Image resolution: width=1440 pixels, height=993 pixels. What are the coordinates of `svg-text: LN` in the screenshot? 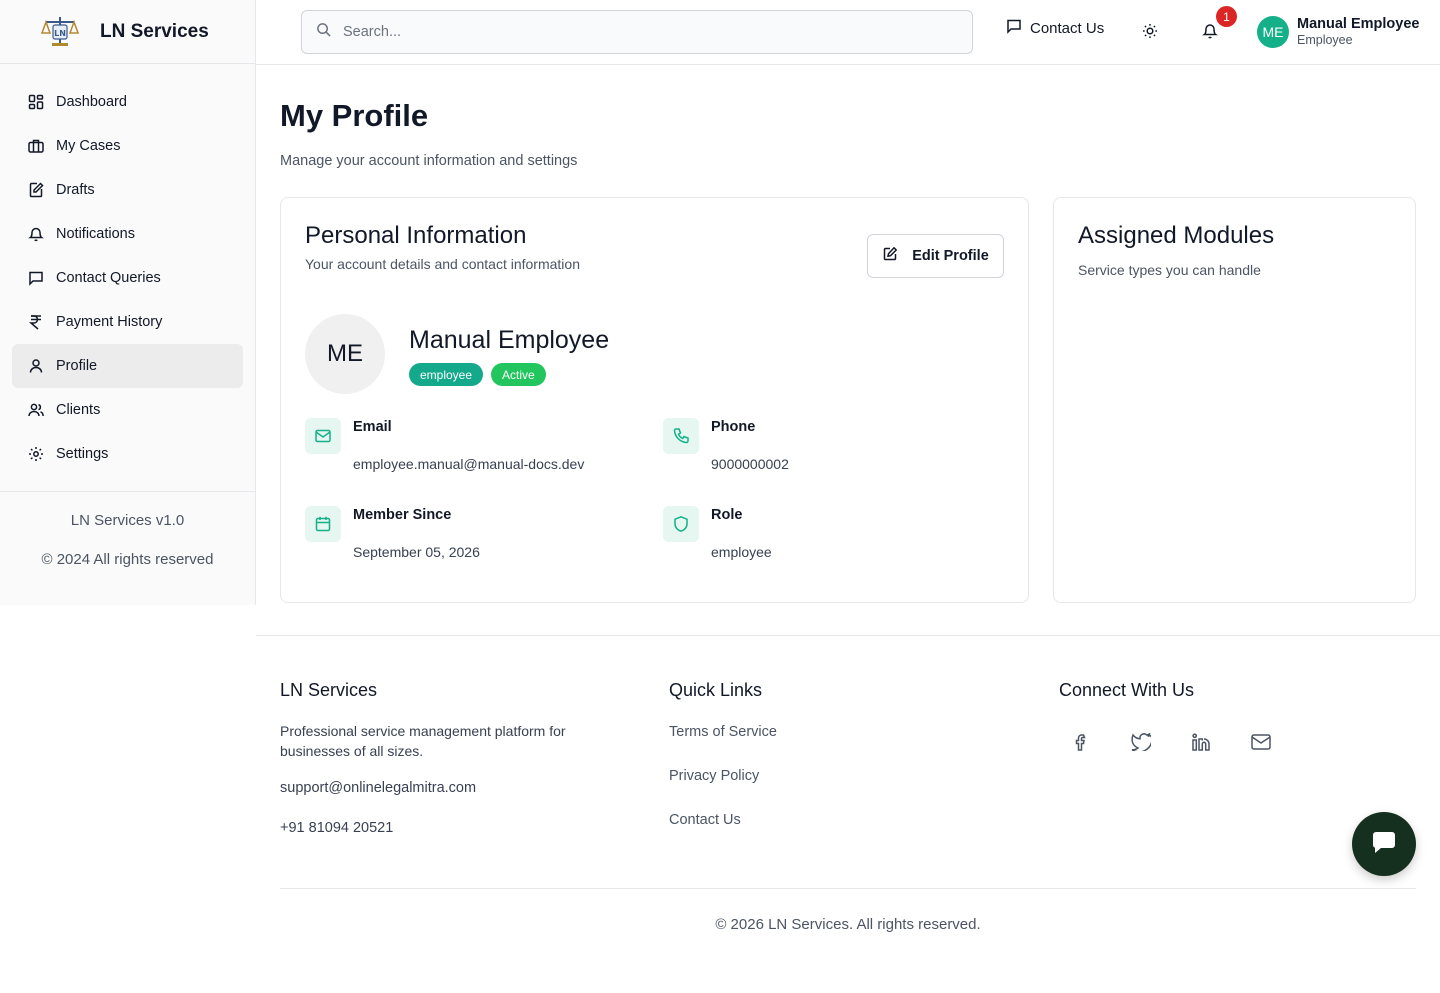 It's located at (60, 33).